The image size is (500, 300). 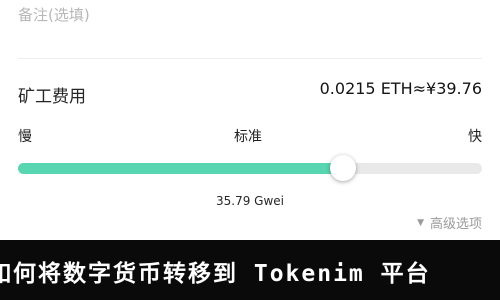 I want to click on advanced-options-toggle: ▼ 高级选项, so click(x=449, y=222).